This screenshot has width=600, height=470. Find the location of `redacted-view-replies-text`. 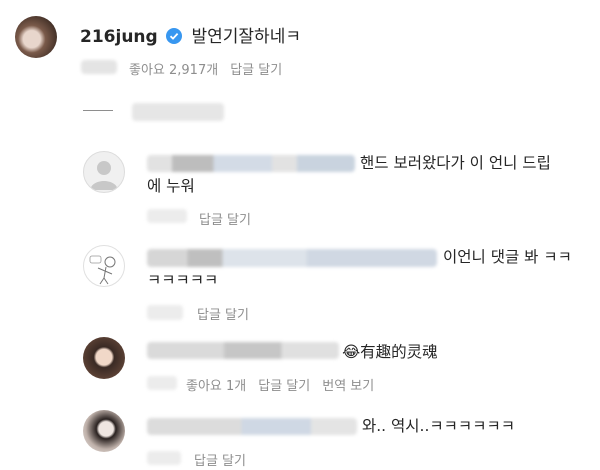

redacted-view-replies-text is located at coordinates (178, 112).